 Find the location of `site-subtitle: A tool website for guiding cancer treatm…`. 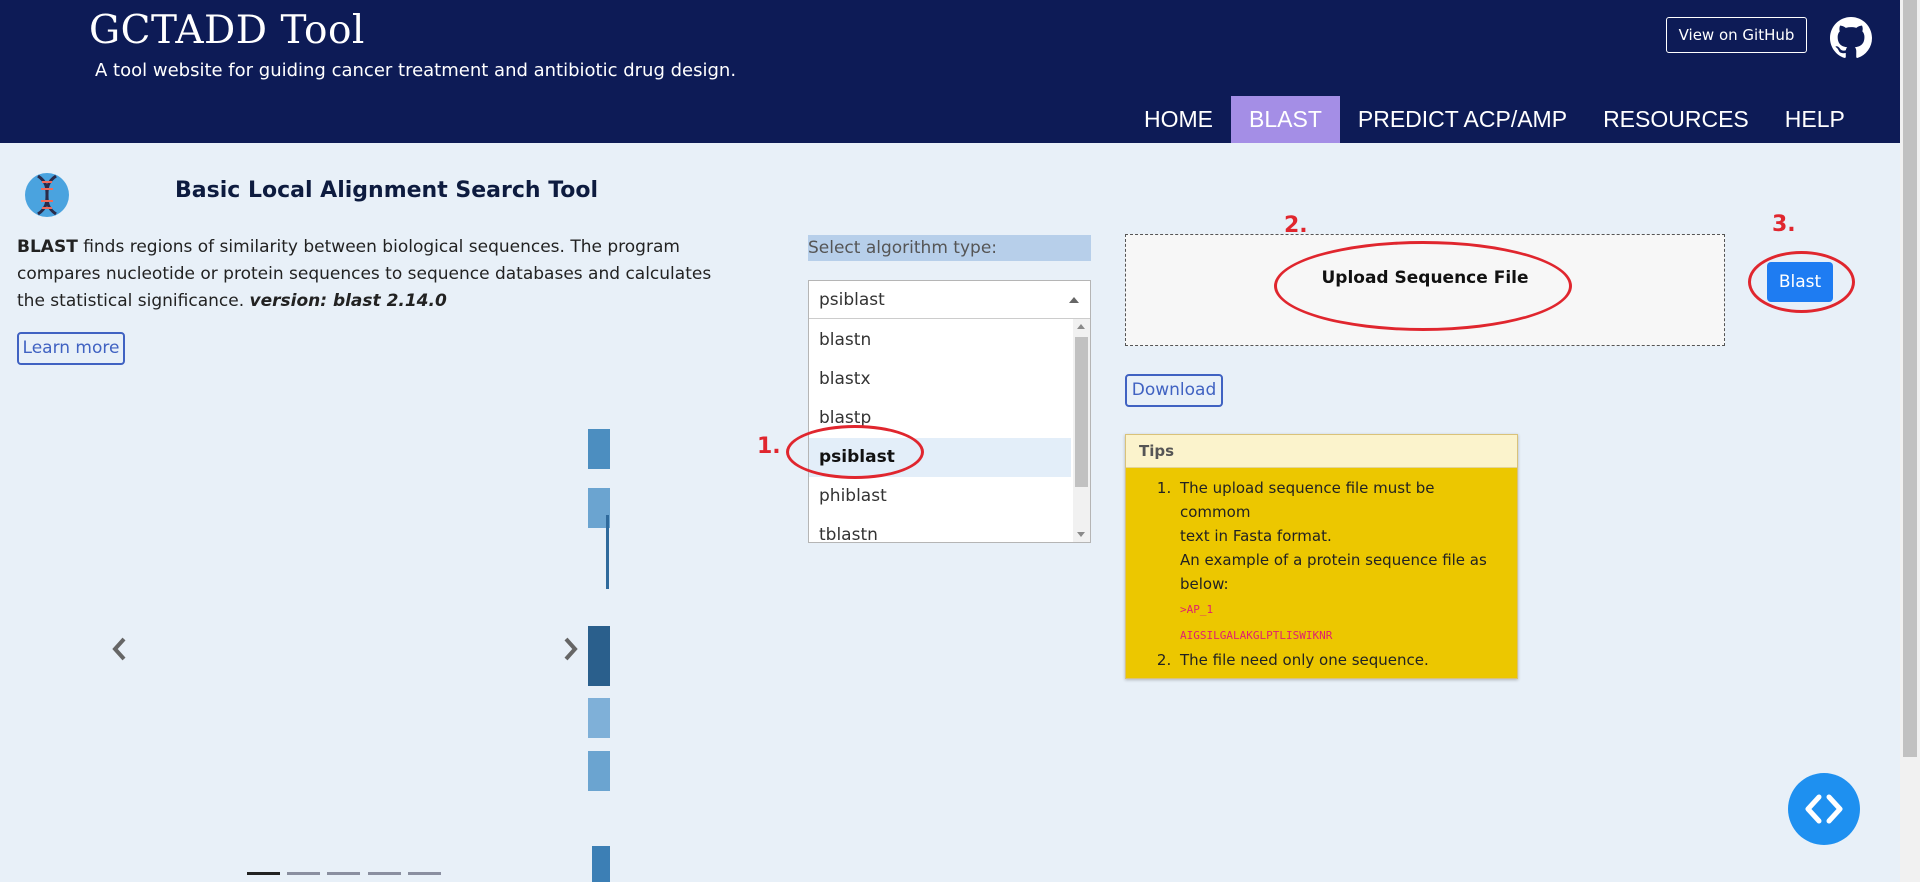

site-subtitle: A tool website for guiding cancer treatm… is located at coordinates (416, 70).